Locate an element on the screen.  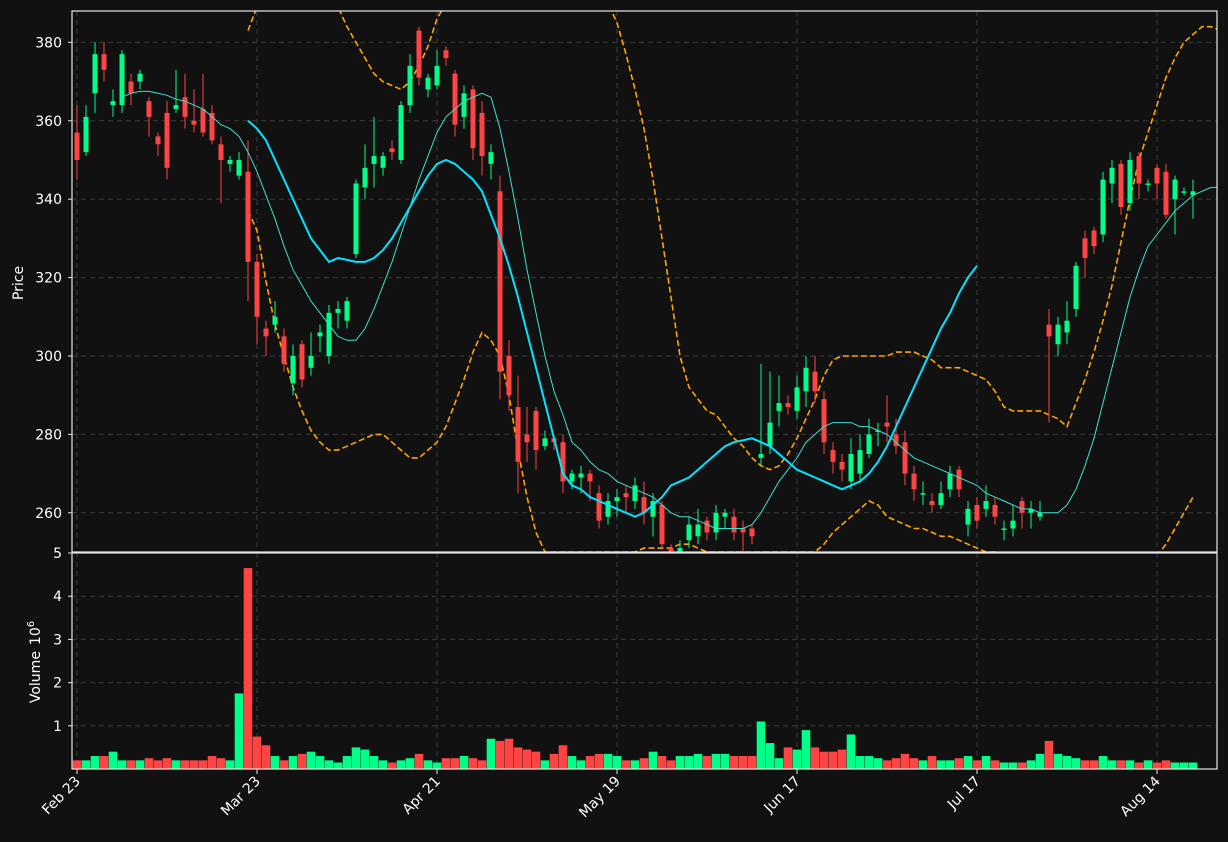
volume-y-tick-label: 2 is located at coordinates (57, 684).